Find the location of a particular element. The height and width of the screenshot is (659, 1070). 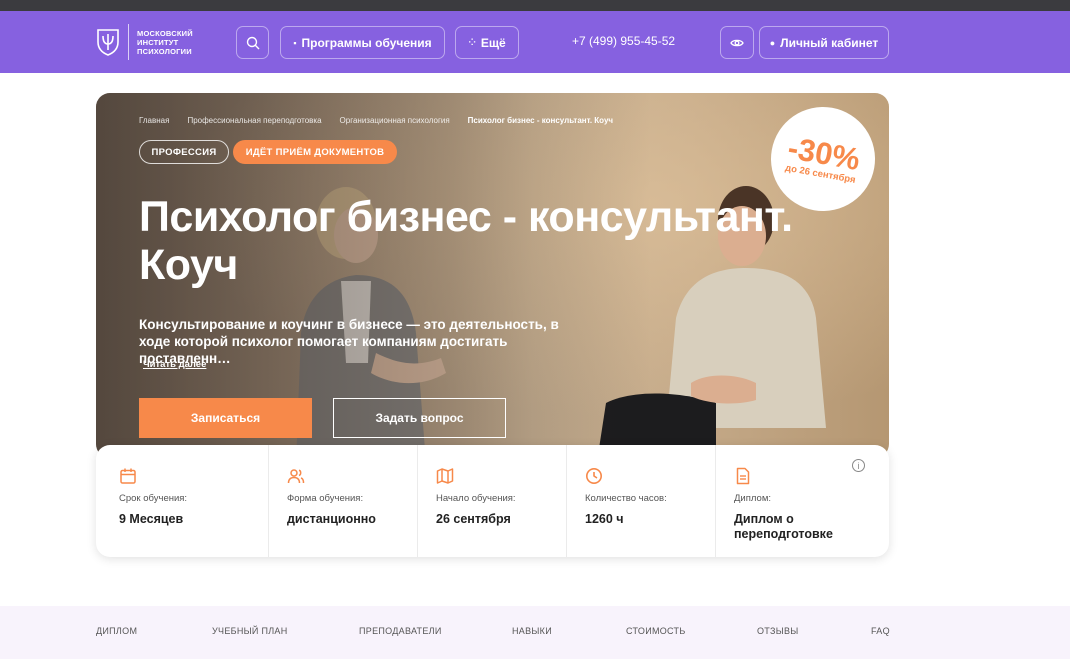

search-button is located at coordinates (252, 42).